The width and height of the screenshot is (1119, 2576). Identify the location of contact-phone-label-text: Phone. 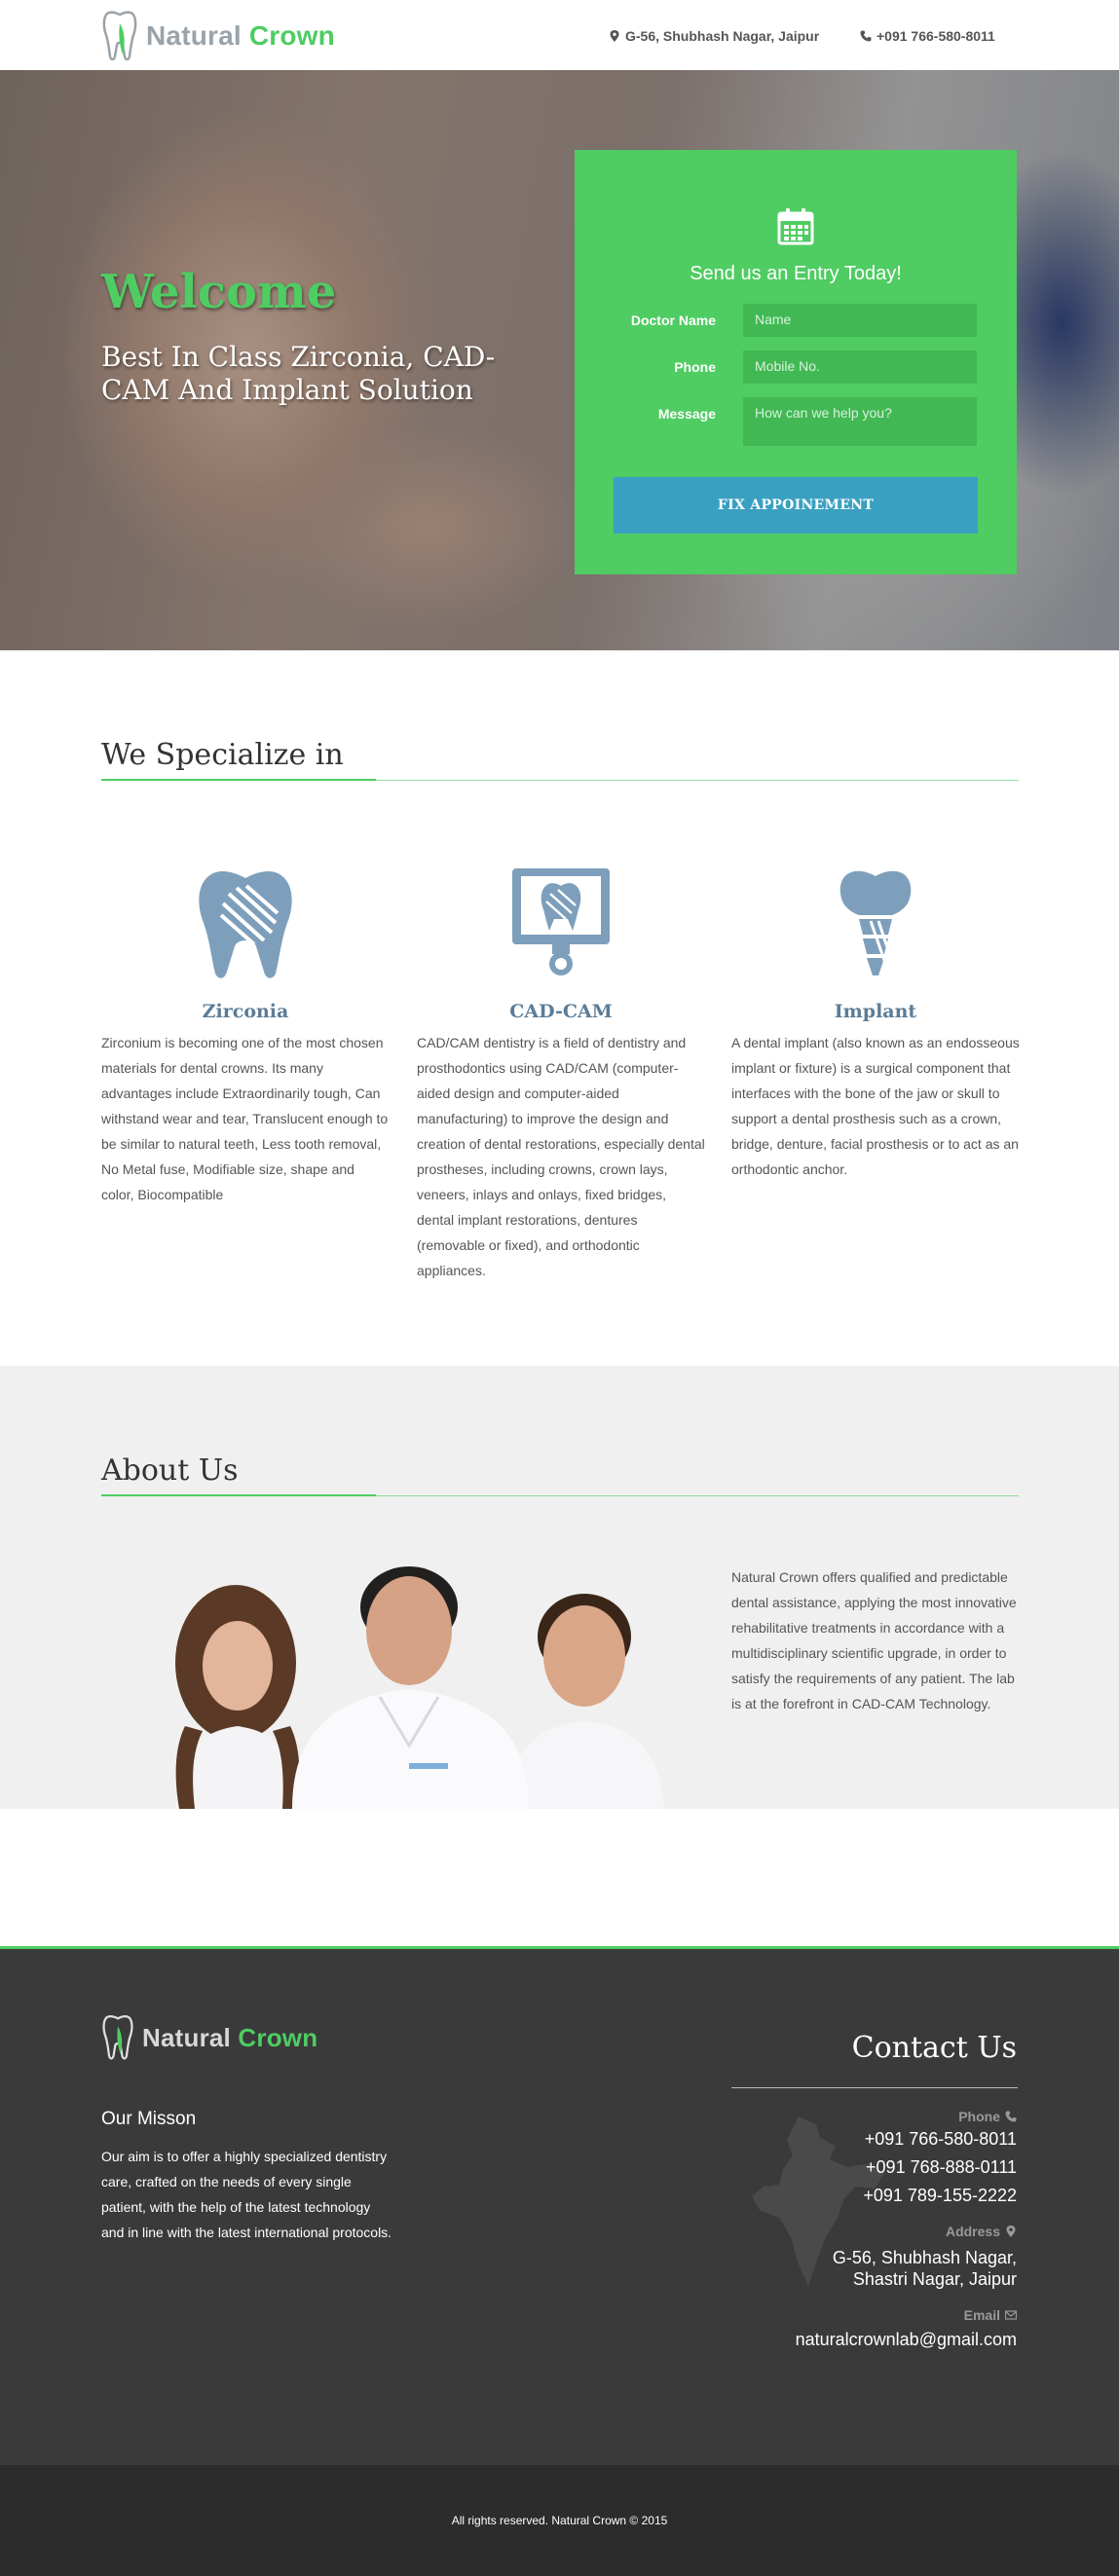
(979, 2116).